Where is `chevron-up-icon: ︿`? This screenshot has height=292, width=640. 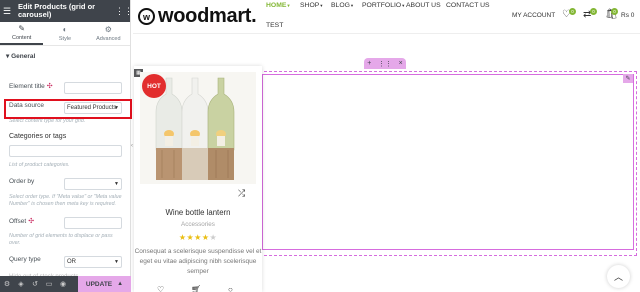 chevron-up-icon: ︿ is located at coordinates (618, 277).